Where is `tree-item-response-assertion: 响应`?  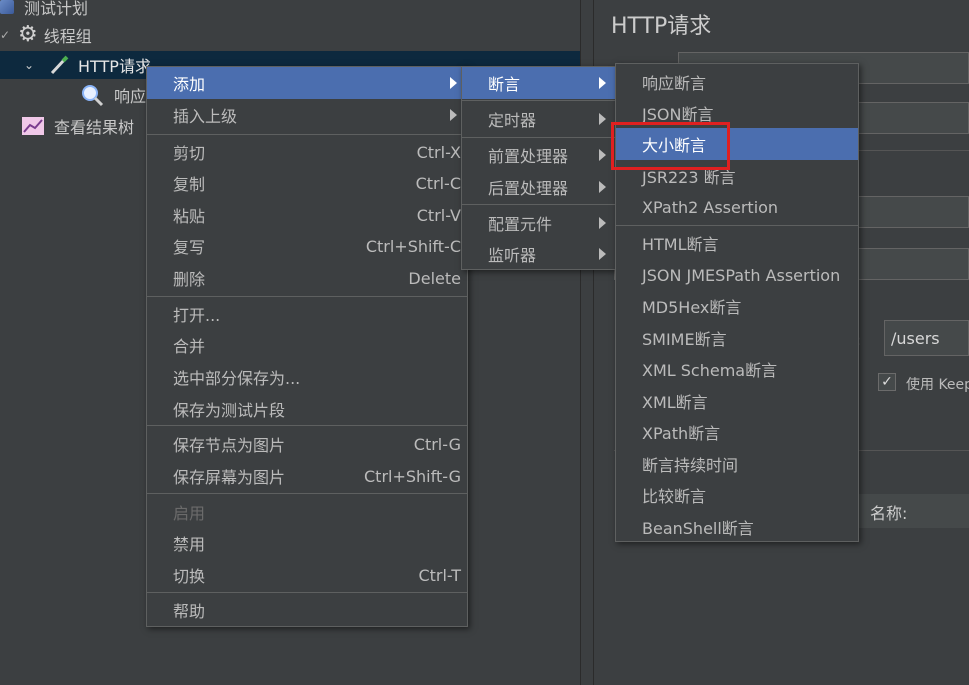
tree-item-response-assertion: 响应 is located at coordinates (113, 95).